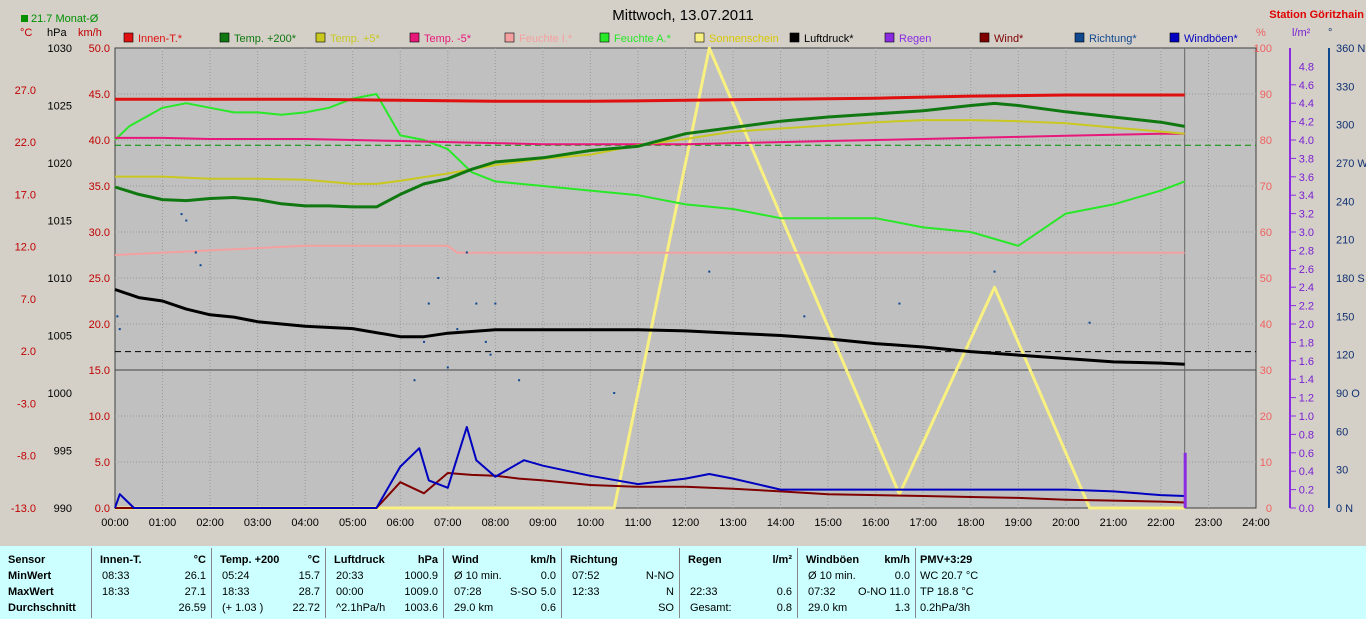  What do you see at coordinates (1266, 371) in the screenshot?
I see `tick-label-pct: 30` at bounding box center [1266, 371].